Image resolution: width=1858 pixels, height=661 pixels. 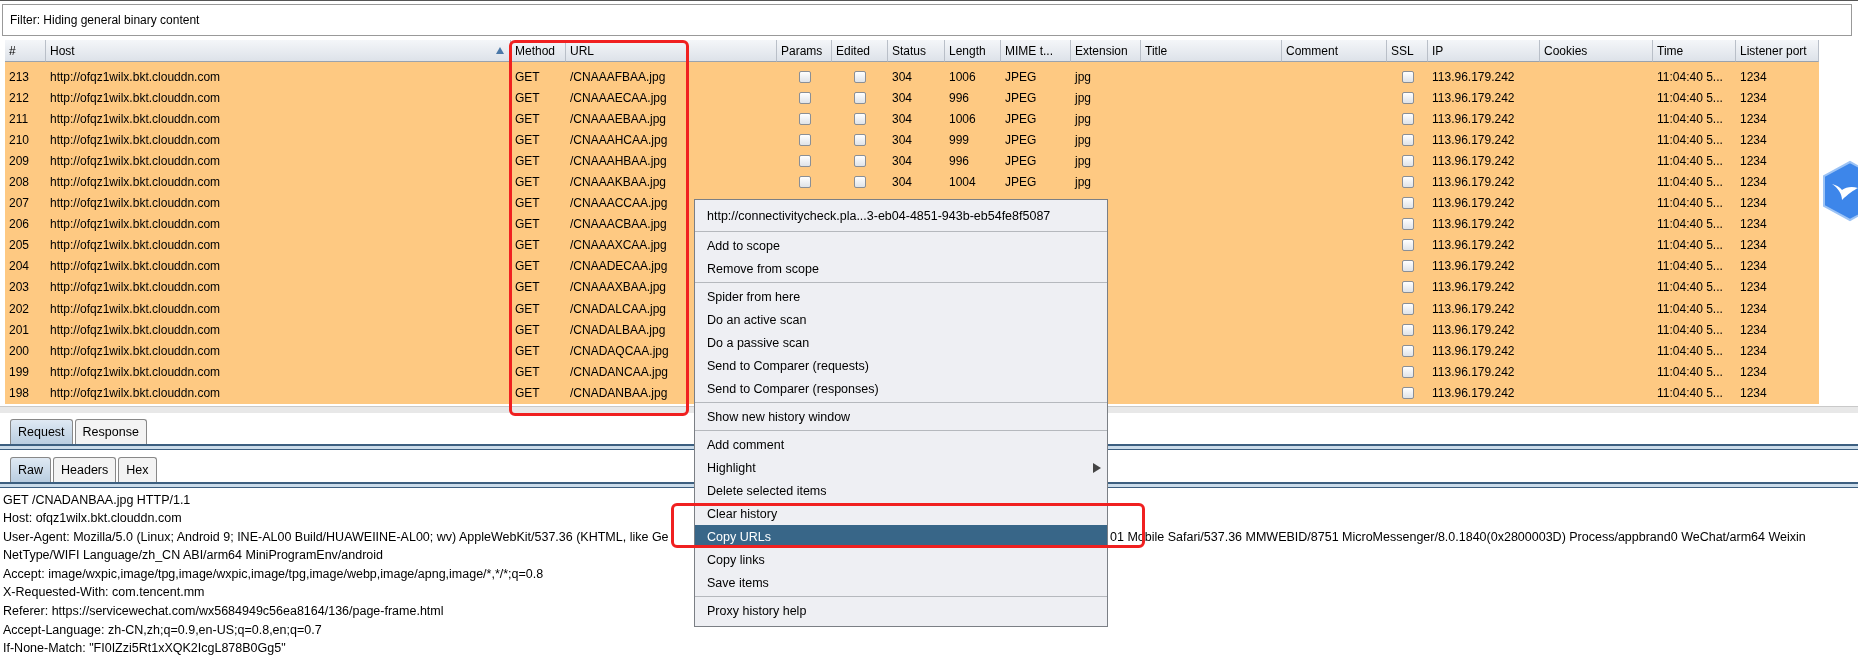 What do you see at coordinates (618, 182) in the screenshot?
I see `table-cell-text: /CNAAAKBAA.jpg` at bounding box center [618, 182].